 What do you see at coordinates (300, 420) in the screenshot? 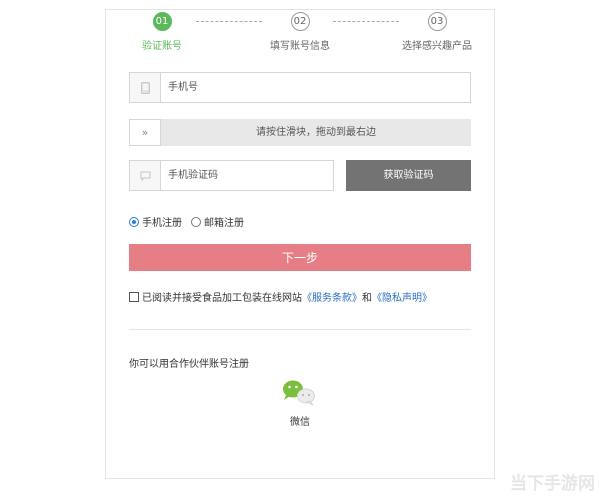
I see `wechat-label: 微信` at bounding box center [300, 420].